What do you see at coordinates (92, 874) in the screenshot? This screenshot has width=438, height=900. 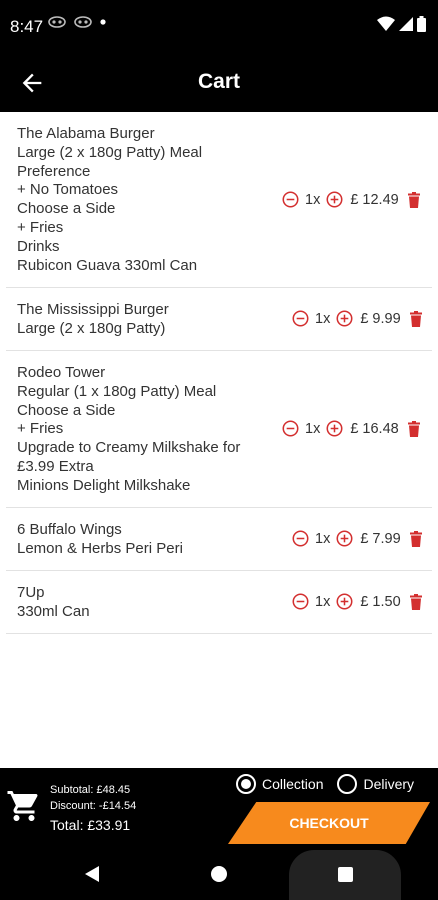 I see `nav-back-icon` at bounding box center [92, 874].